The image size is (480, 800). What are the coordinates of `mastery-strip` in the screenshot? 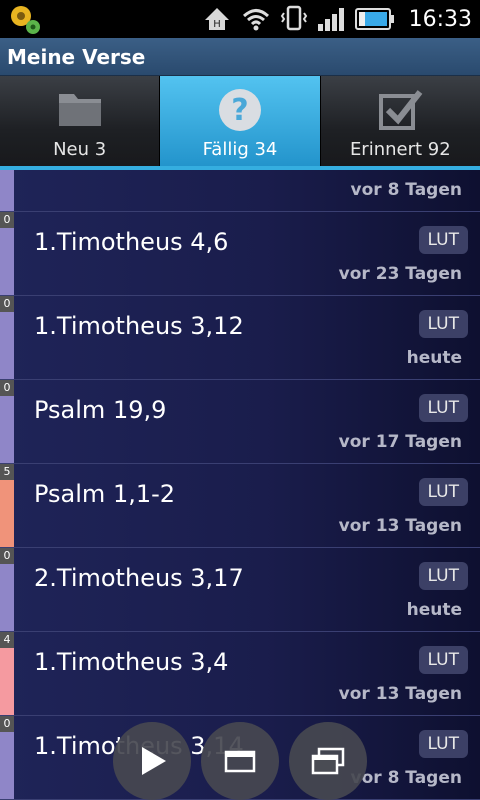 It's located at (7, 190).